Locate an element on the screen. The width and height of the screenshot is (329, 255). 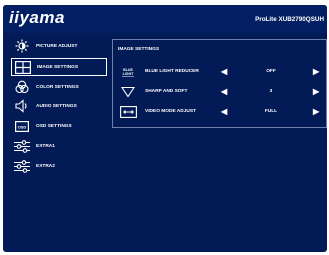
sidebar-item-image-settings: IMAGE SETTINGS is located at coordinates (59, 67).